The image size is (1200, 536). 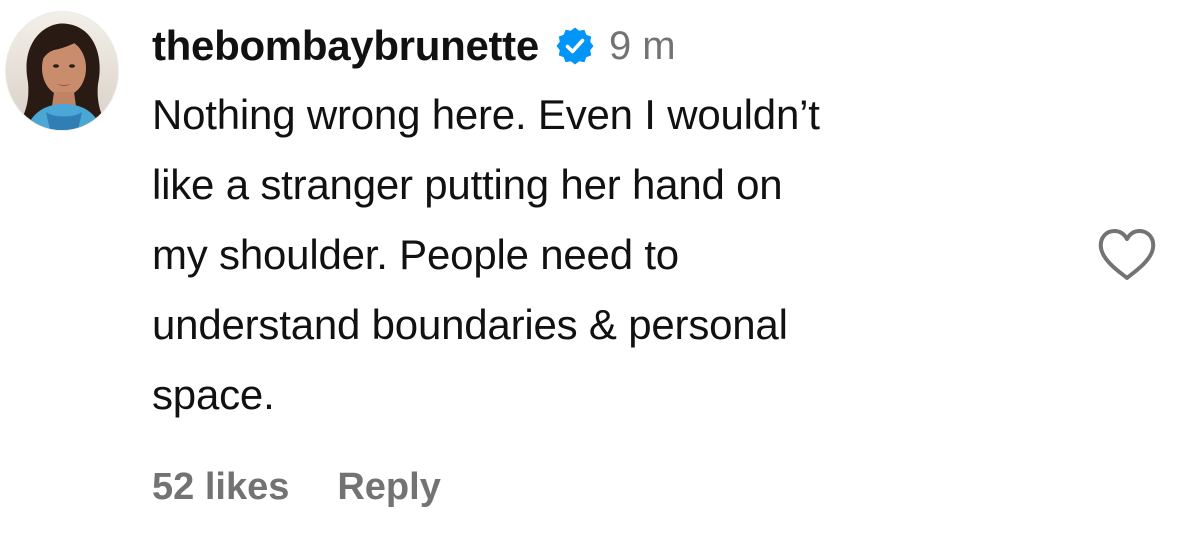 What do you see at coordinates (470, 324) in the screenshot?
I see `comment-text-line: understand boundaries & personal` at bounding box center [470, 324].